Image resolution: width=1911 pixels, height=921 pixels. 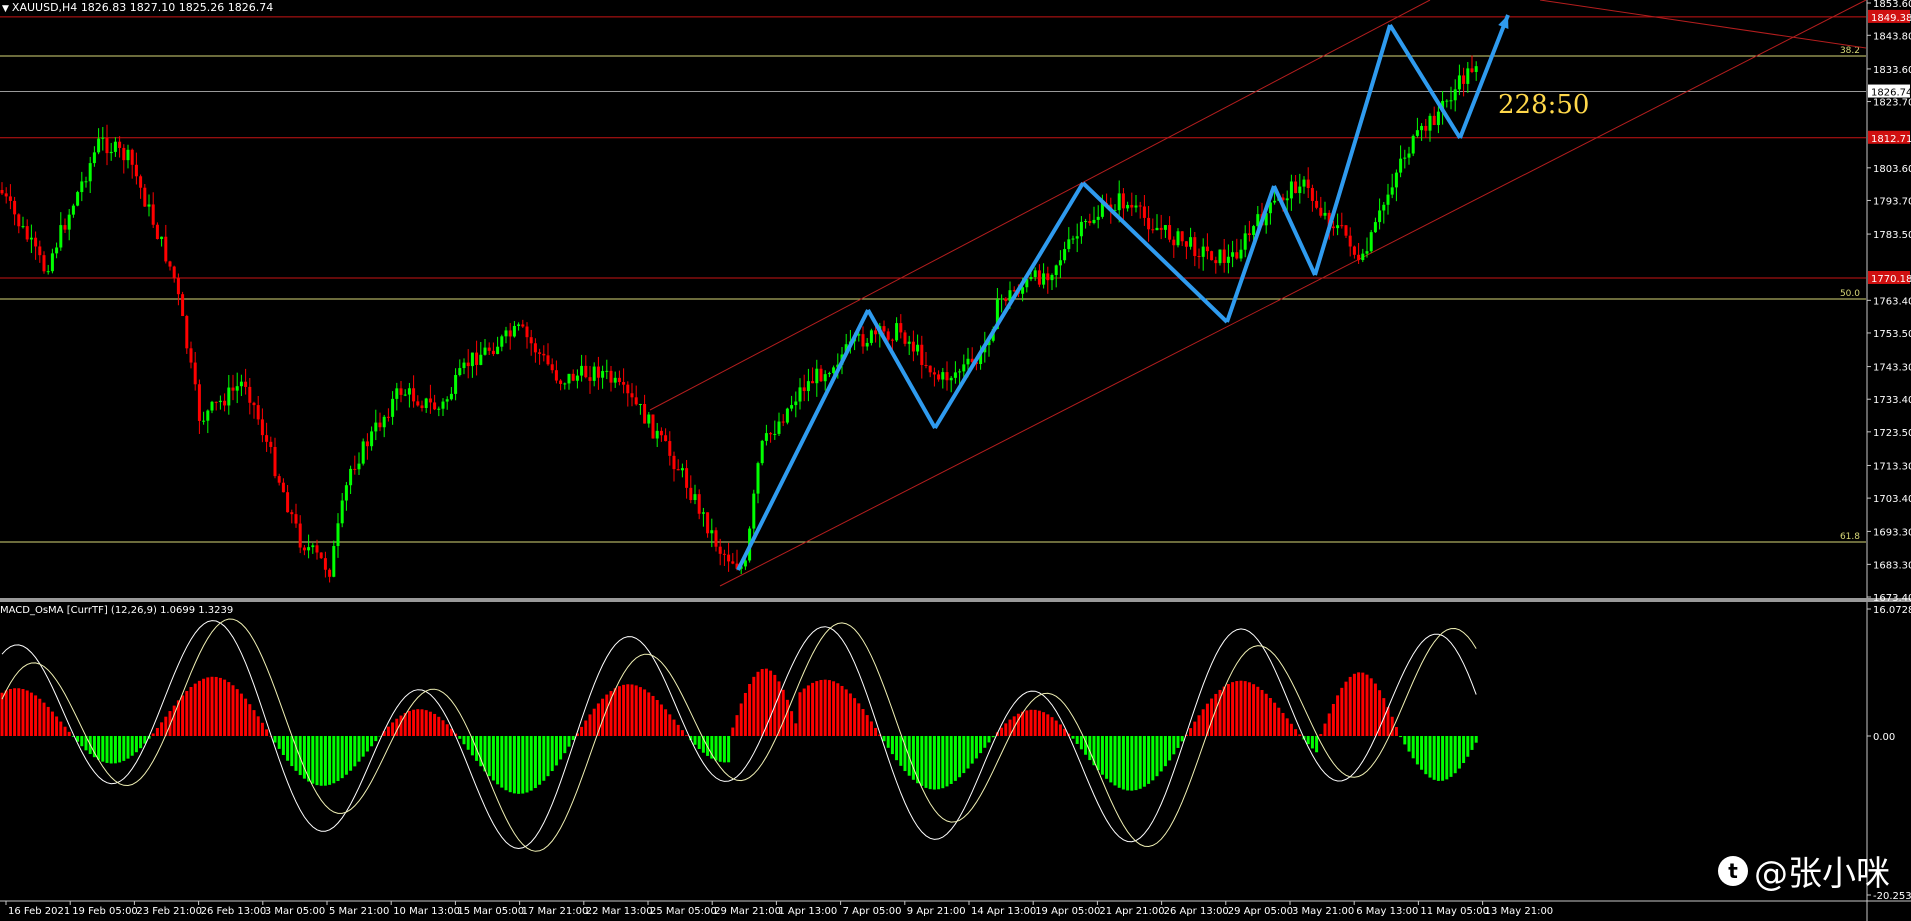 I want to click on time-tick-label: 13 May 21:00, so click(x=1519, y=911).